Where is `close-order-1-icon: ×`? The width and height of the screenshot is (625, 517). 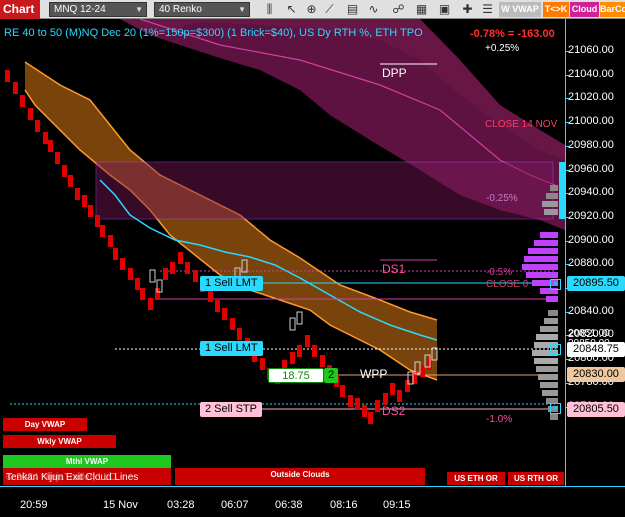 close-order-1-icon: × is located at coordinates (555, 284).